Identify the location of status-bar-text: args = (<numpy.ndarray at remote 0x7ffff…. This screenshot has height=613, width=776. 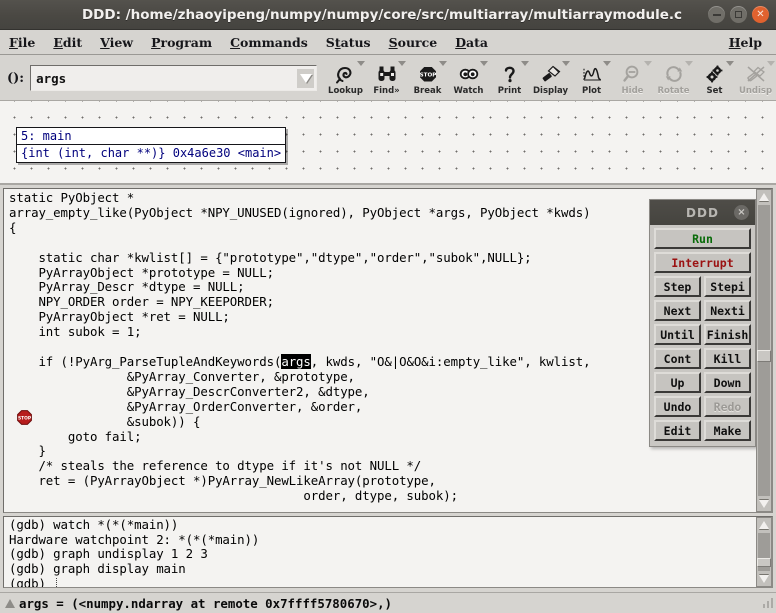
(205, 603).